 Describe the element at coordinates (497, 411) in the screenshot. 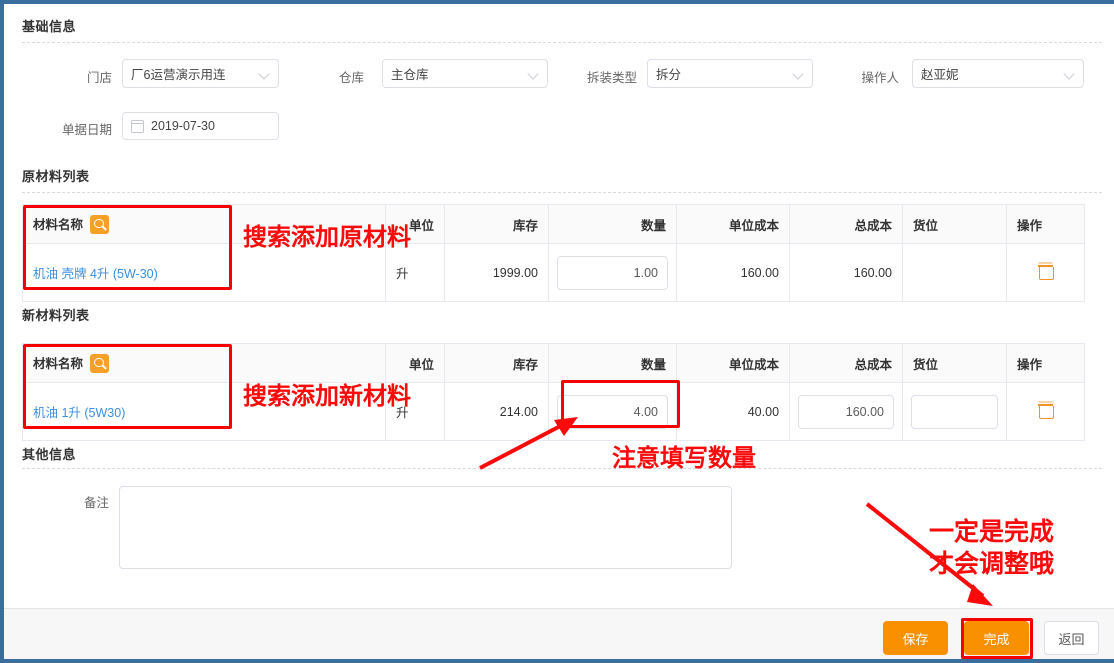

I see `cell-stock: 214.00` at that location.